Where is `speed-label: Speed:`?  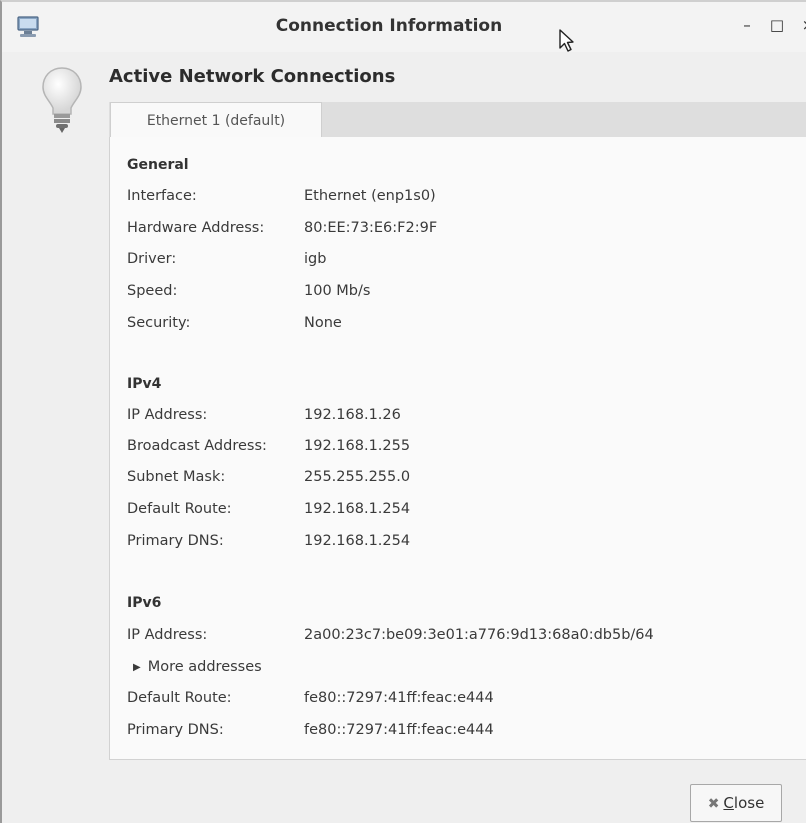 speed-label: Speed: is located at coordinates (152, 291).